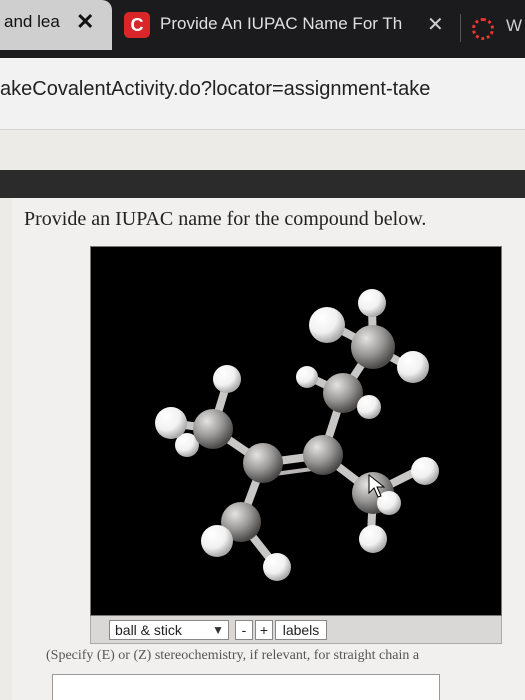  I want to click on tab-previous: and lea ✕, so click(56, 25).